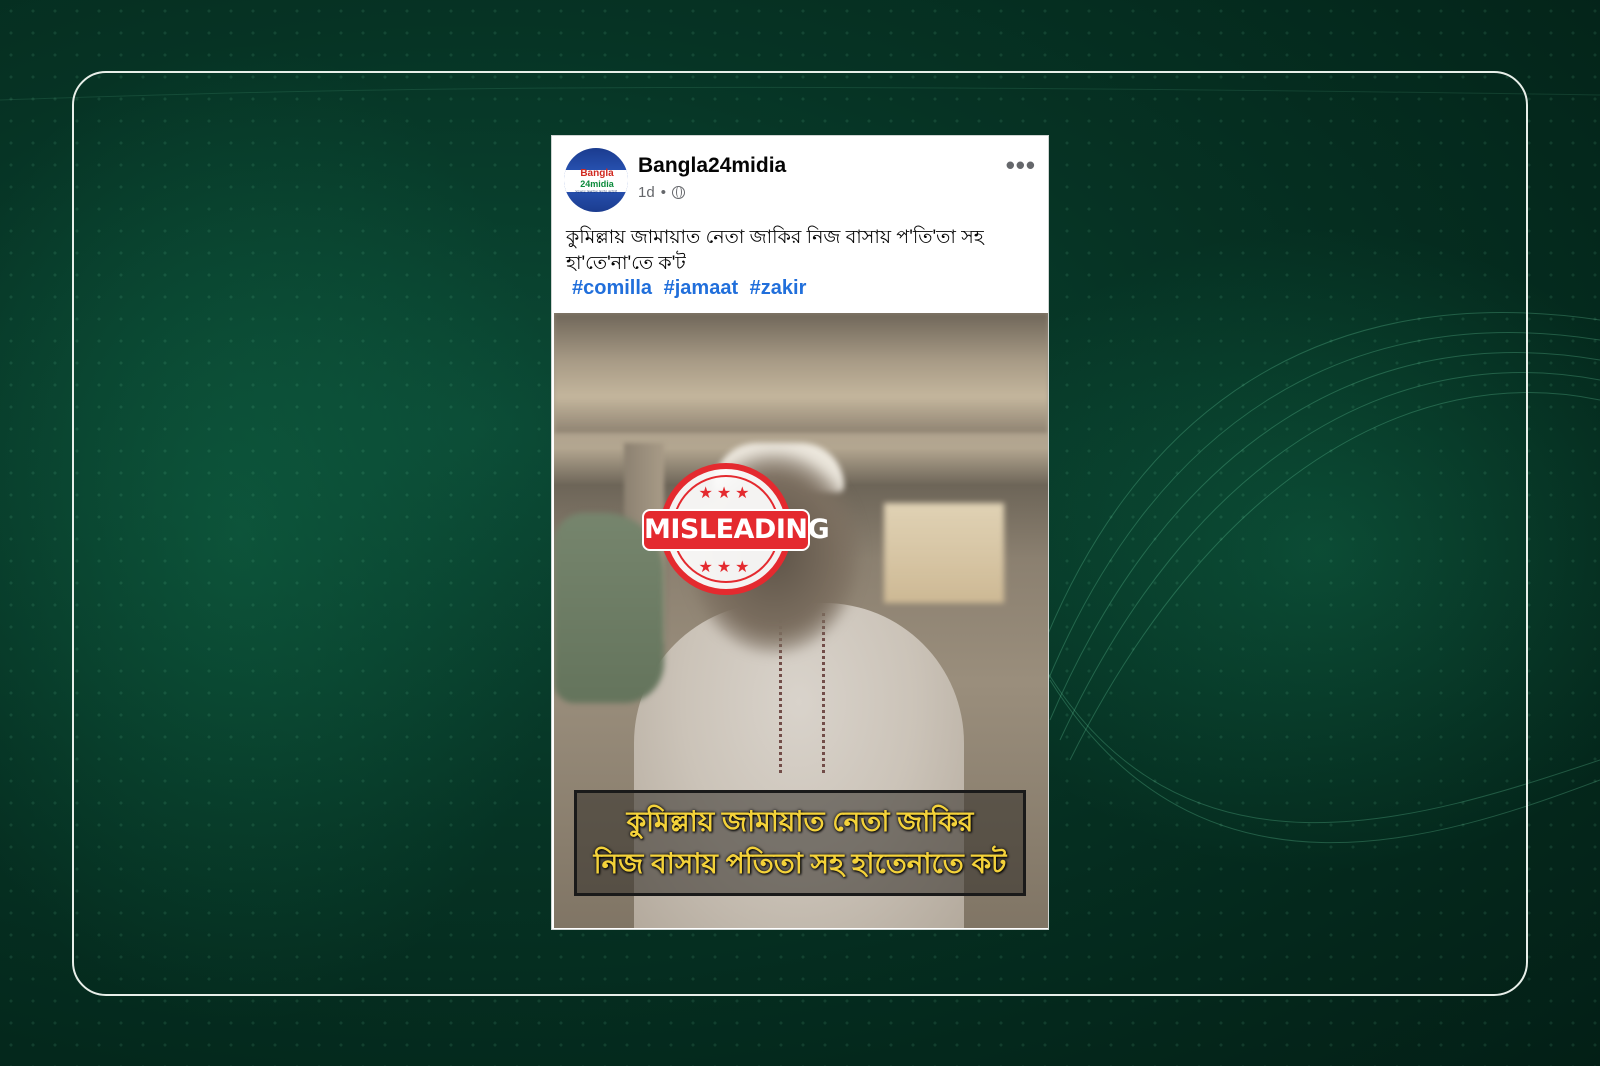  What do you see at coordinates (701, 288) in the screenshot?
I see `hashtag-link: #jamaat` at bounding box center [701, 288].